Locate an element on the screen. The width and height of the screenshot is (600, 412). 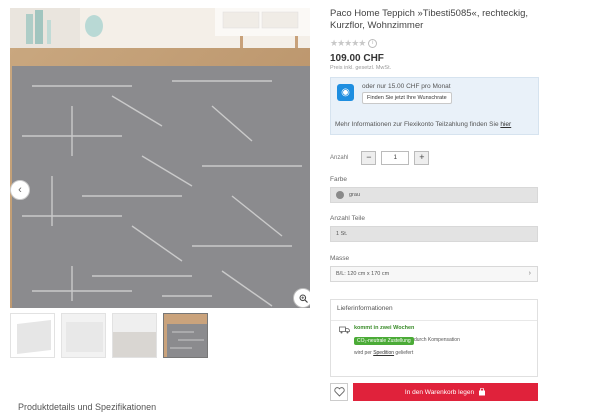
delivery-method: wird per Spedition geliefert is located at coordinates (383, 353).